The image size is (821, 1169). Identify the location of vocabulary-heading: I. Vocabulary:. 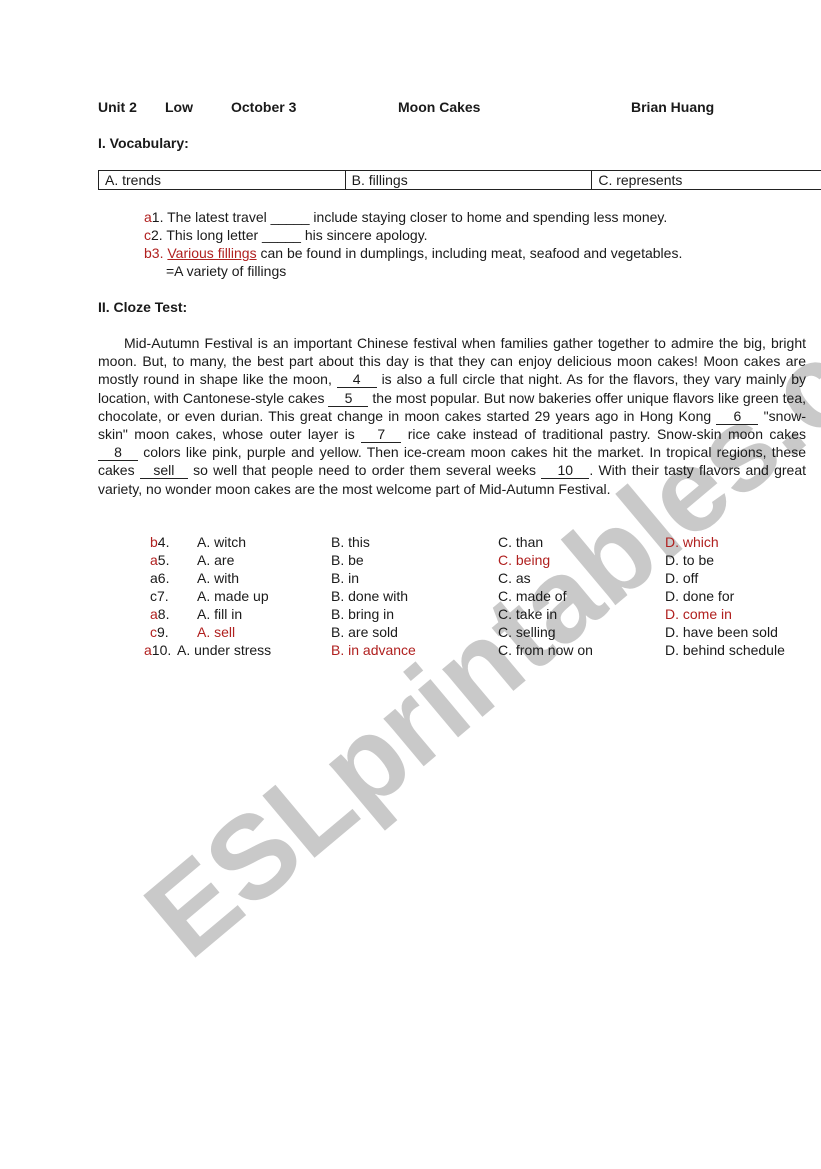
(143, 143).